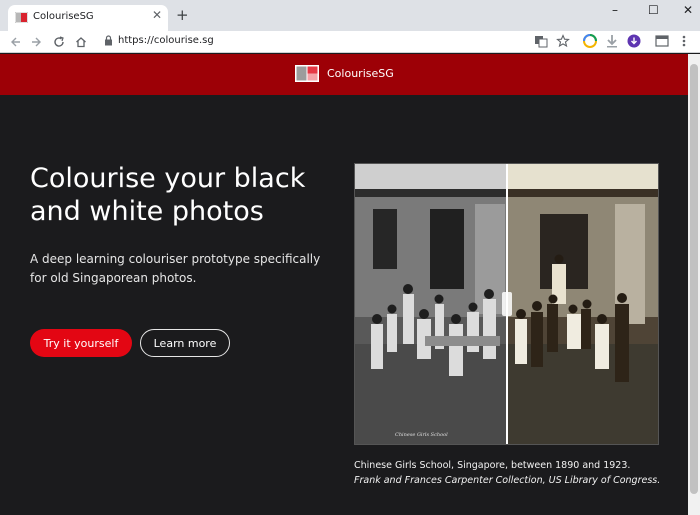  I want to click on translate-icon, so click(541, 41).